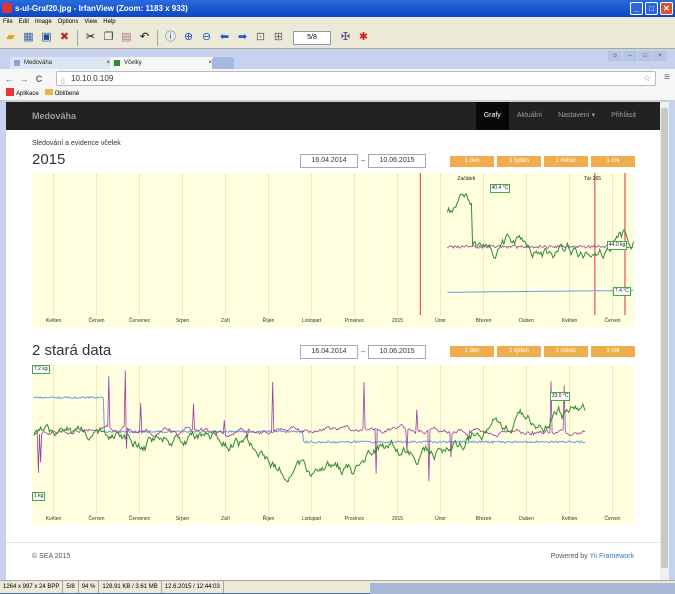 Image resolution: width=675 pixels, height=594 pixels. I want to click on site-brand: Medováha, so click(54, 116).